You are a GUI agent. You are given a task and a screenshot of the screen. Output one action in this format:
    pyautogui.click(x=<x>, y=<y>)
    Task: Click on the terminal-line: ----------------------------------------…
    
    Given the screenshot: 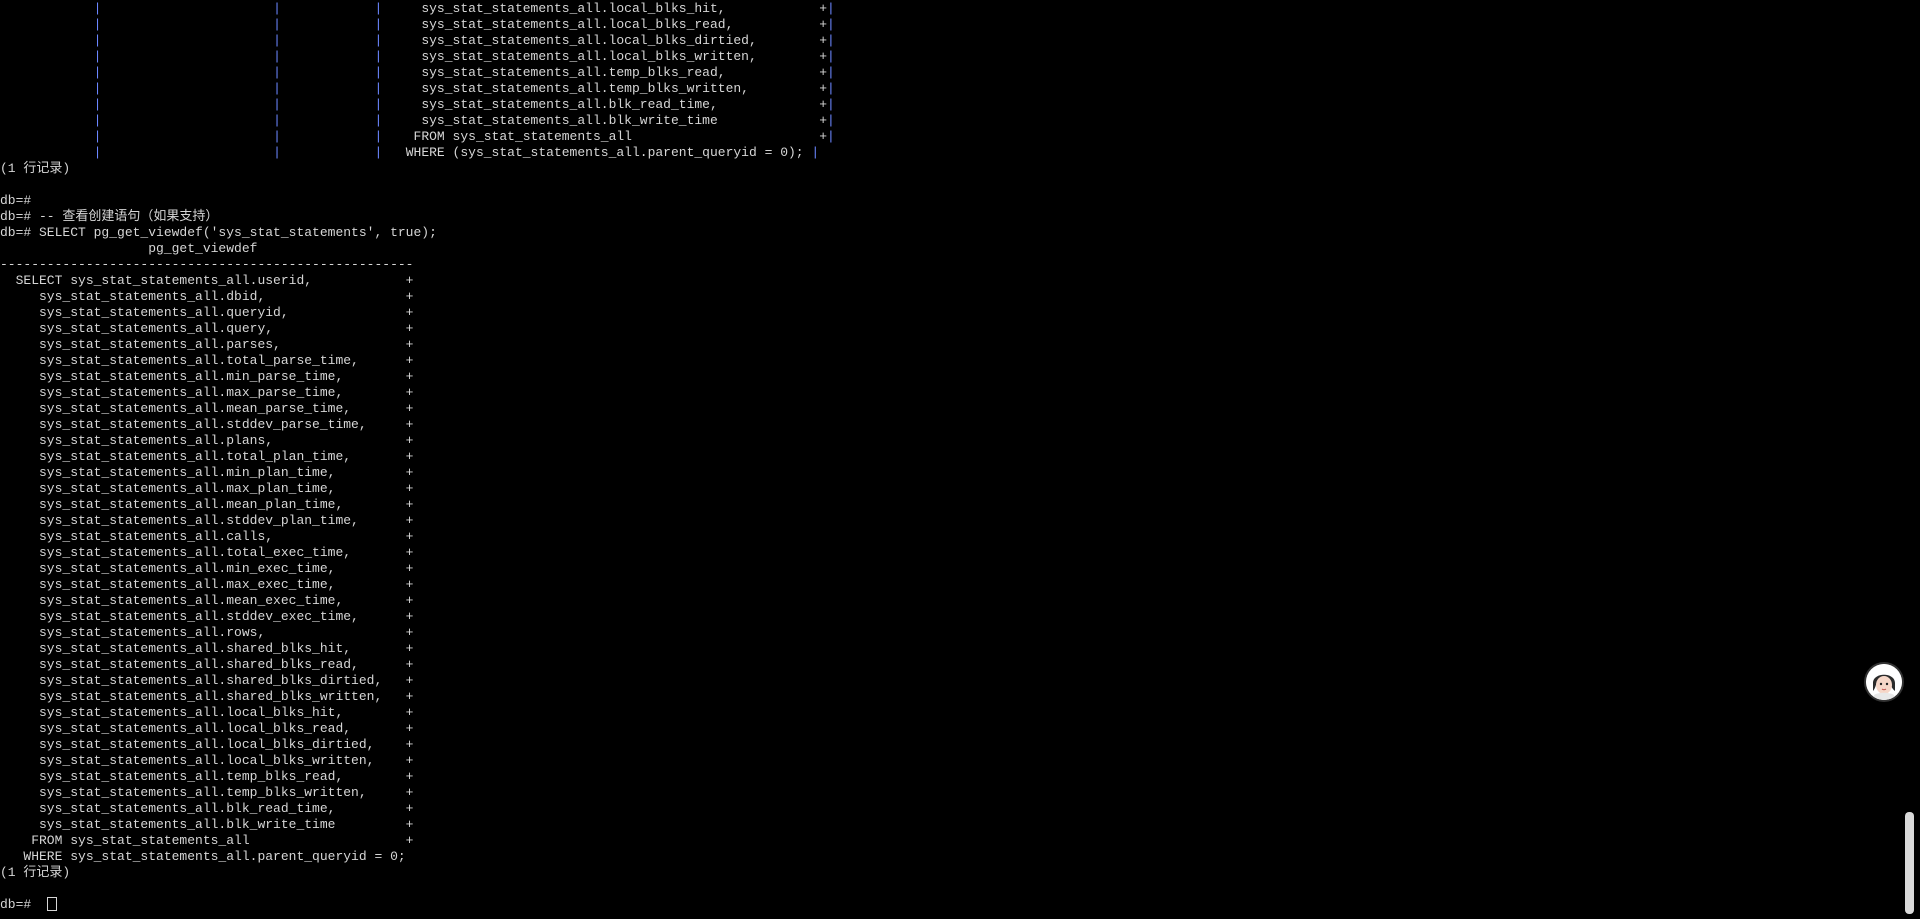 What is the action you would take?
    pyautogui.click(x=207, y=264)
    